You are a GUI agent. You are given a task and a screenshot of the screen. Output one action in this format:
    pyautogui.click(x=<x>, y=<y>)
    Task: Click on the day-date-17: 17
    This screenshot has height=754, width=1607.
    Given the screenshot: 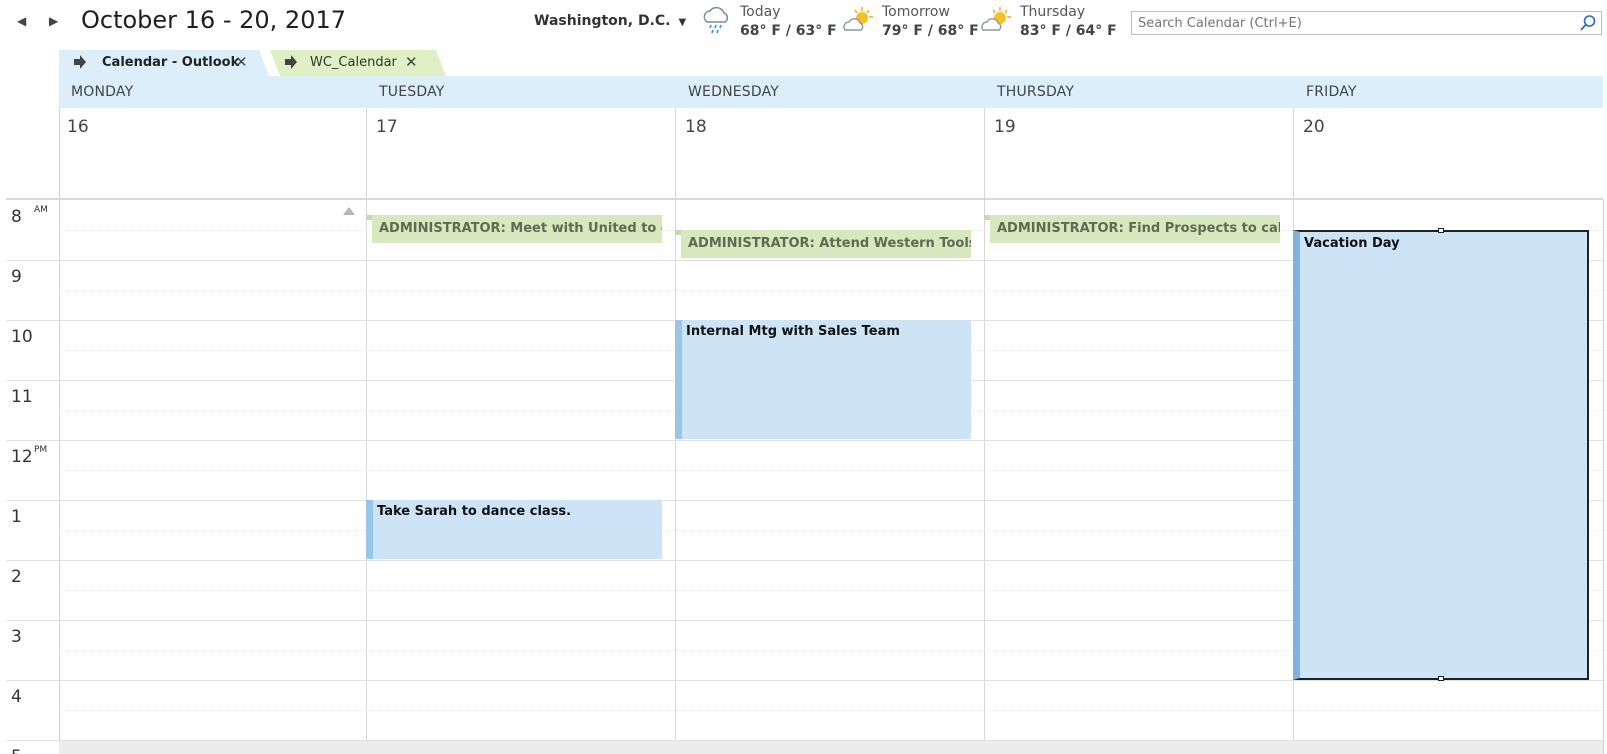 What is the action you would take?
    pyautogui.click(x=387, y=127)
    